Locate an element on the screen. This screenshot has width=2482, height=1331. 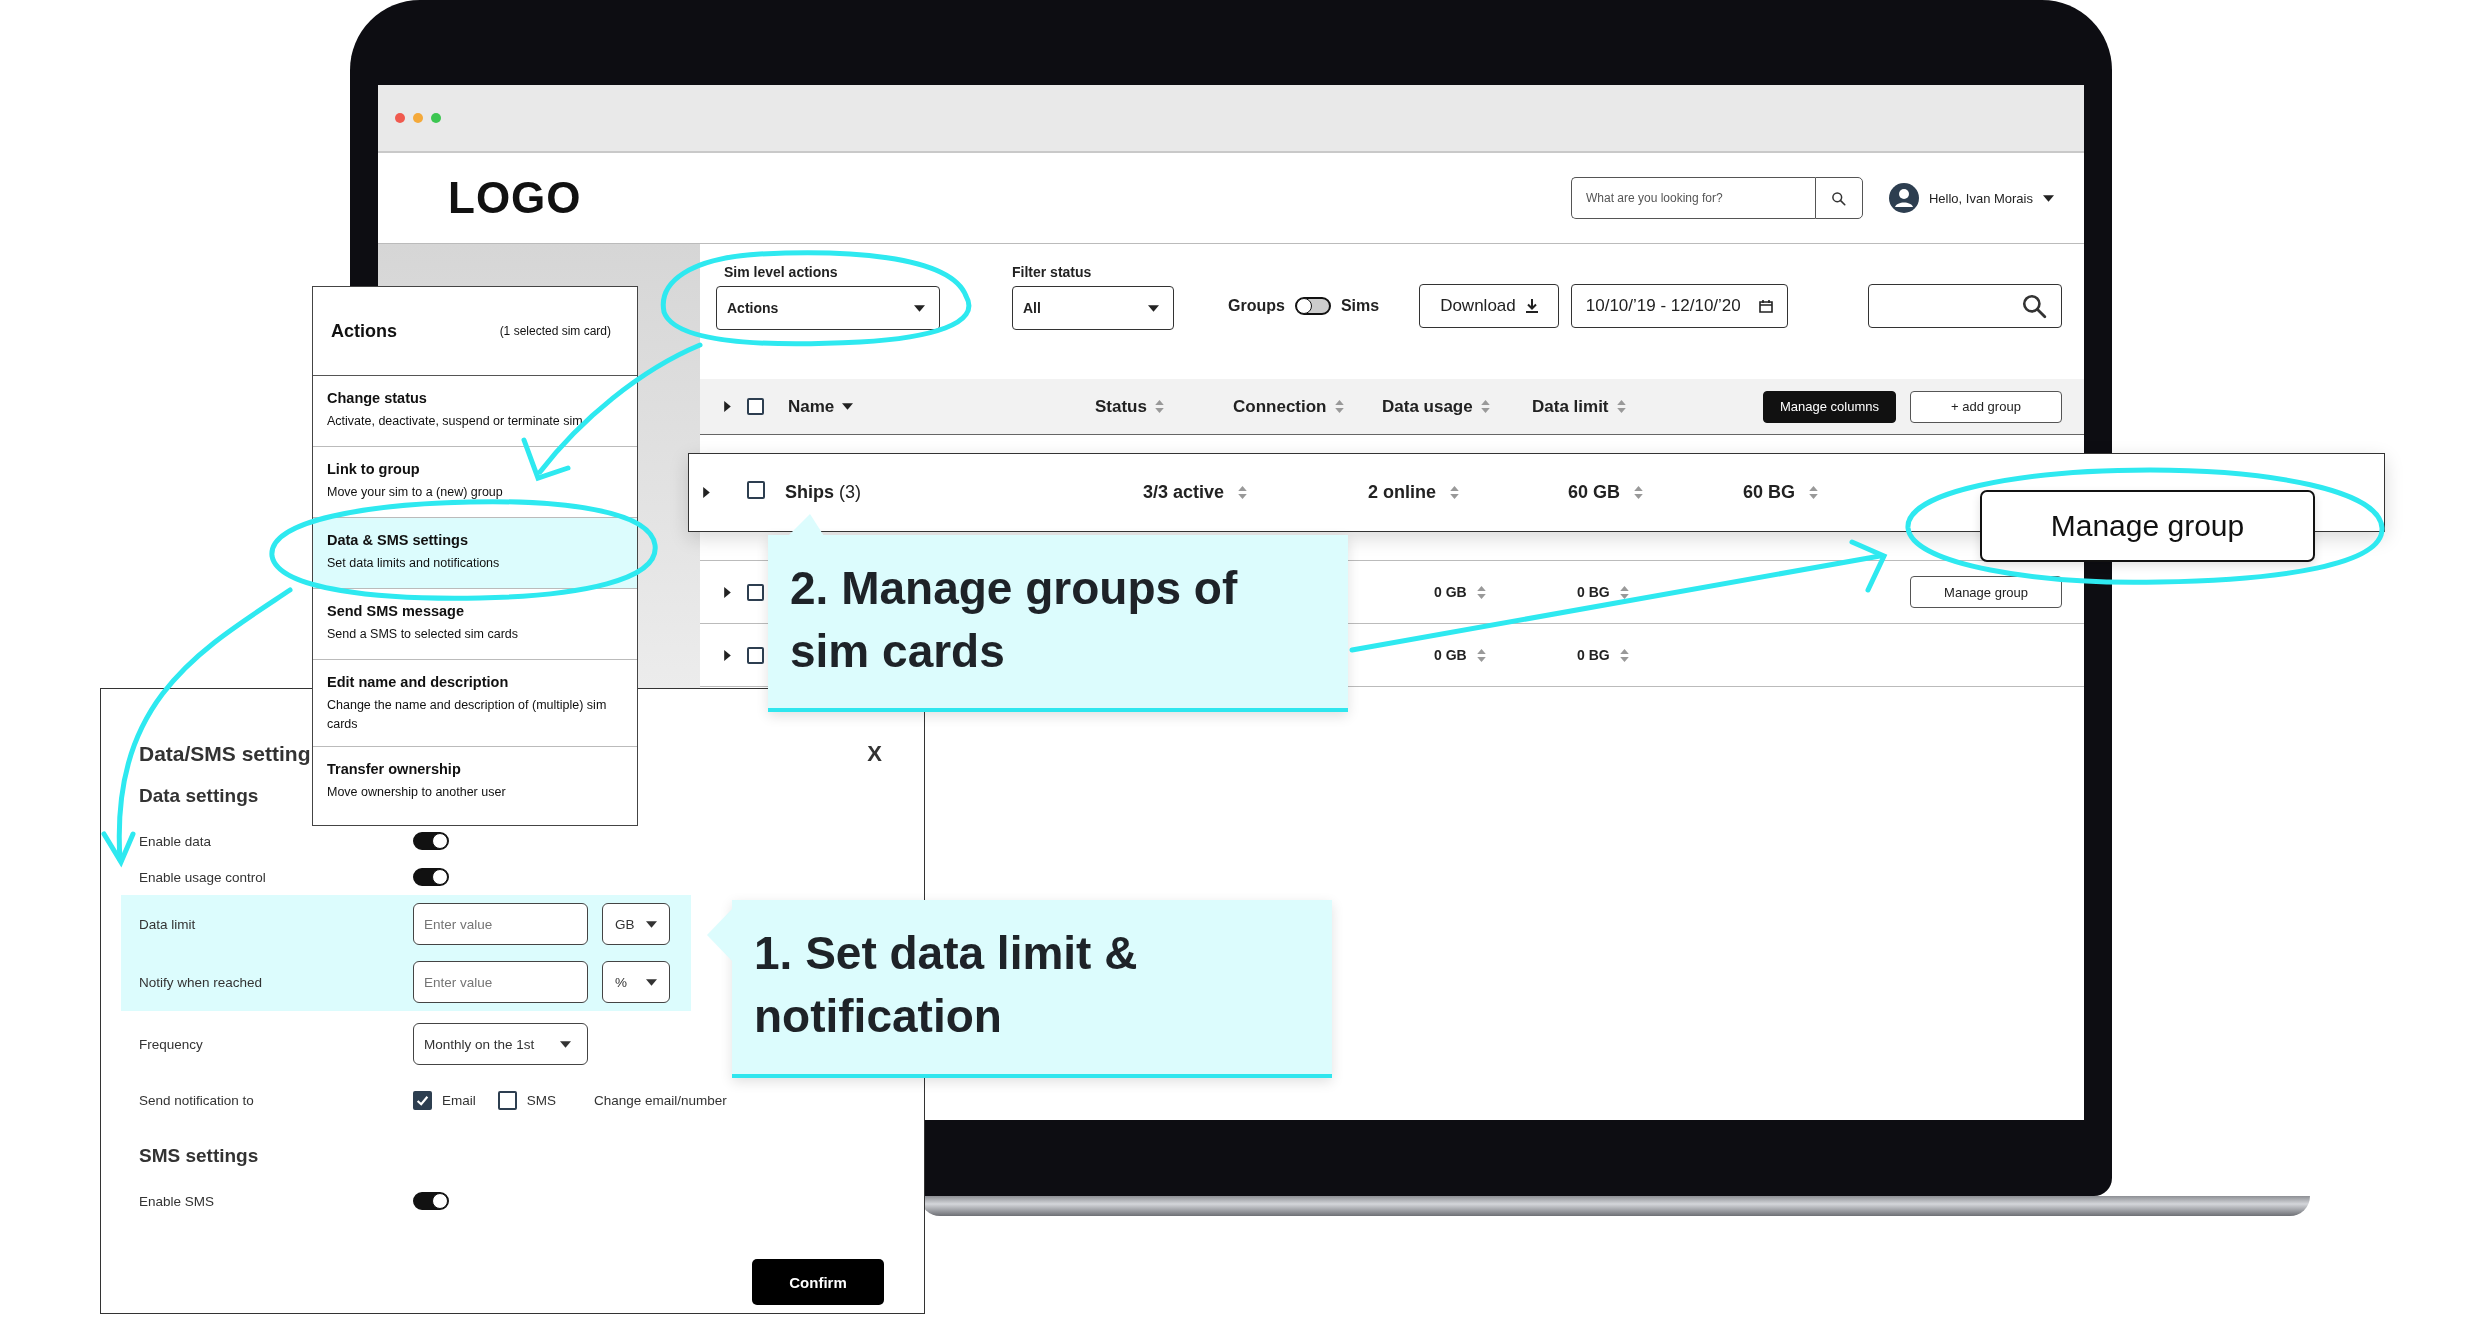
close-button: X is located at coordinates (874, 754).